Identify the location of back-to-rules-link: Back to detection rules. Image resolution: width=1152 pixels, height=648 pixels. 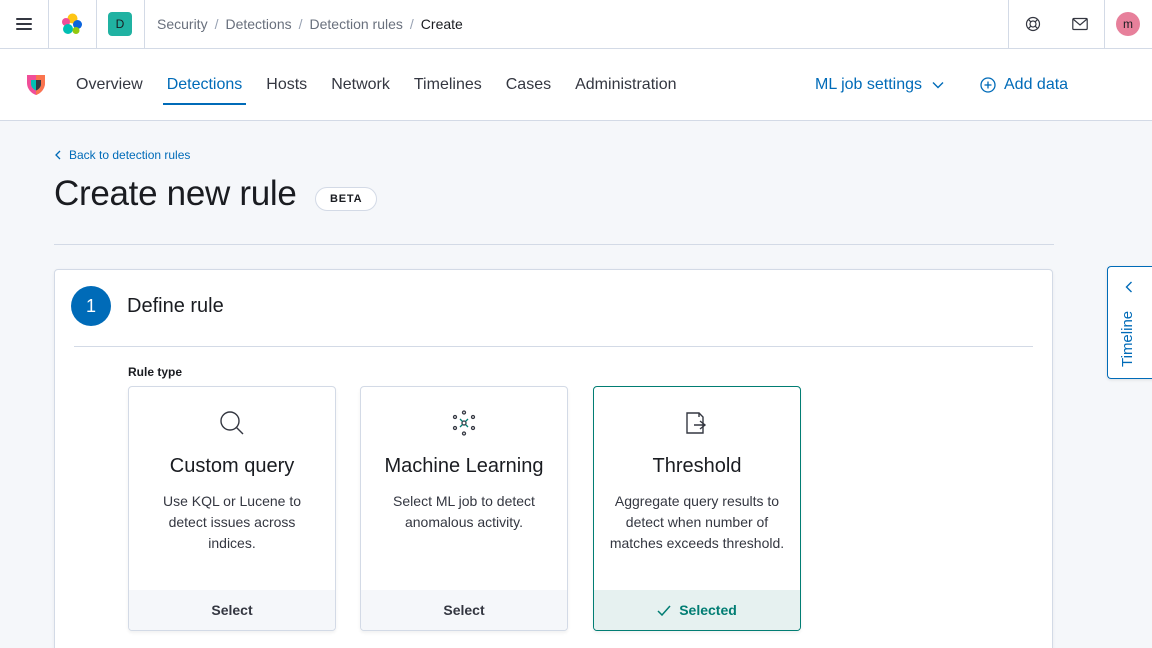
(122, 155).